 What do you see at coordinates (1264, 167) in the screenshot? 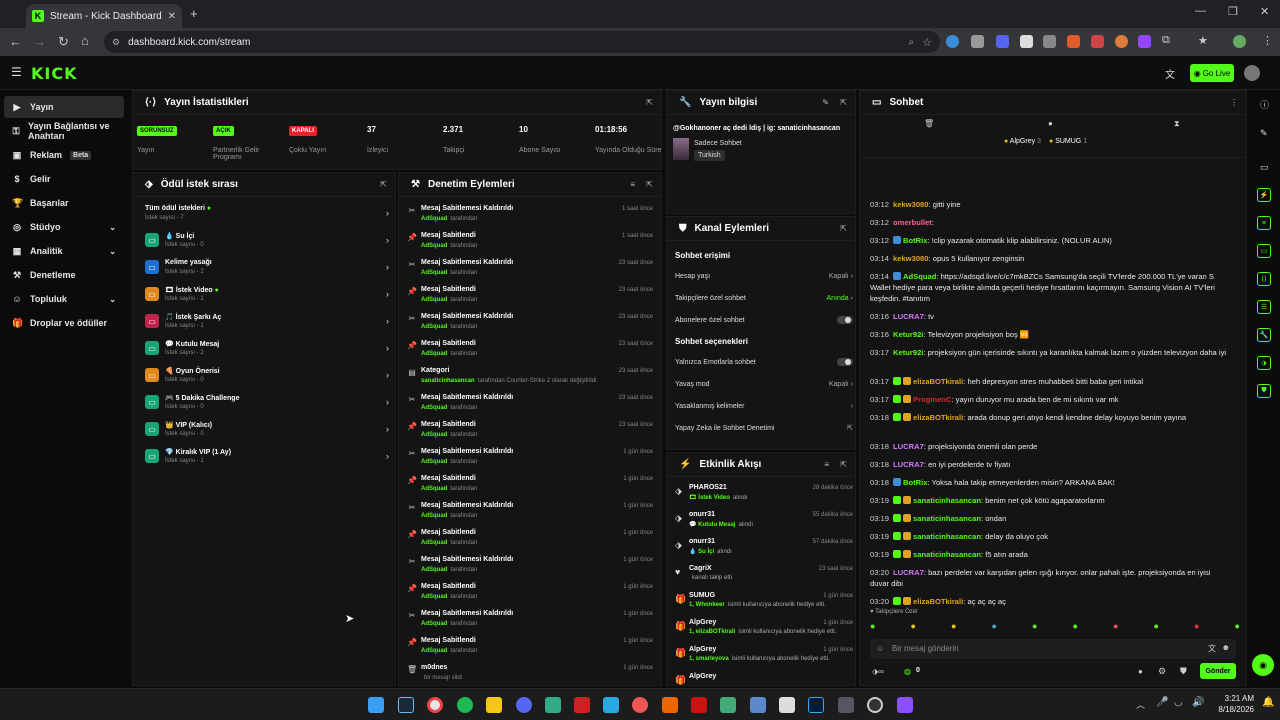
I see `layout-icon: ▭` at bounding box center [1264, 167].